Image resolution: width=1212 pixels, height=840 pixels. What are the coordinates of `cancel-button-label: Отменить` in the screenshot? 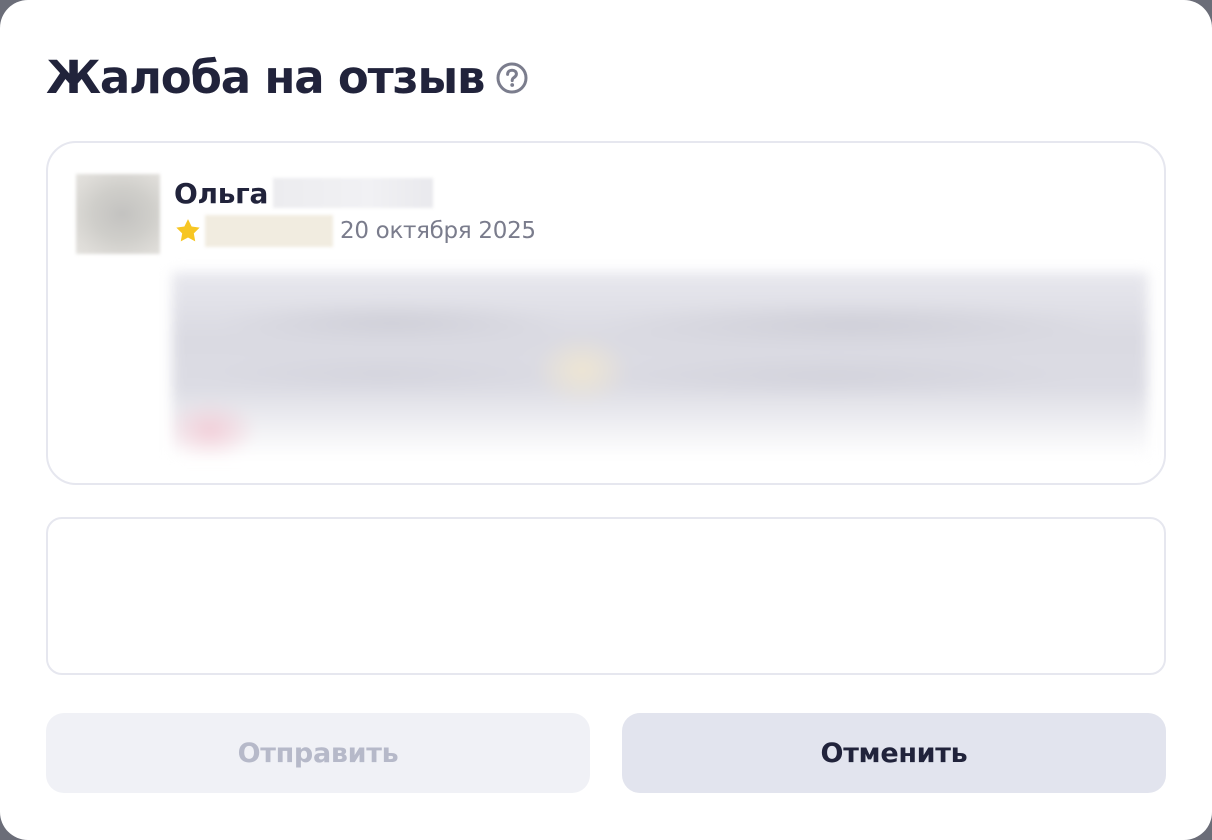 It's located at (894, 753).